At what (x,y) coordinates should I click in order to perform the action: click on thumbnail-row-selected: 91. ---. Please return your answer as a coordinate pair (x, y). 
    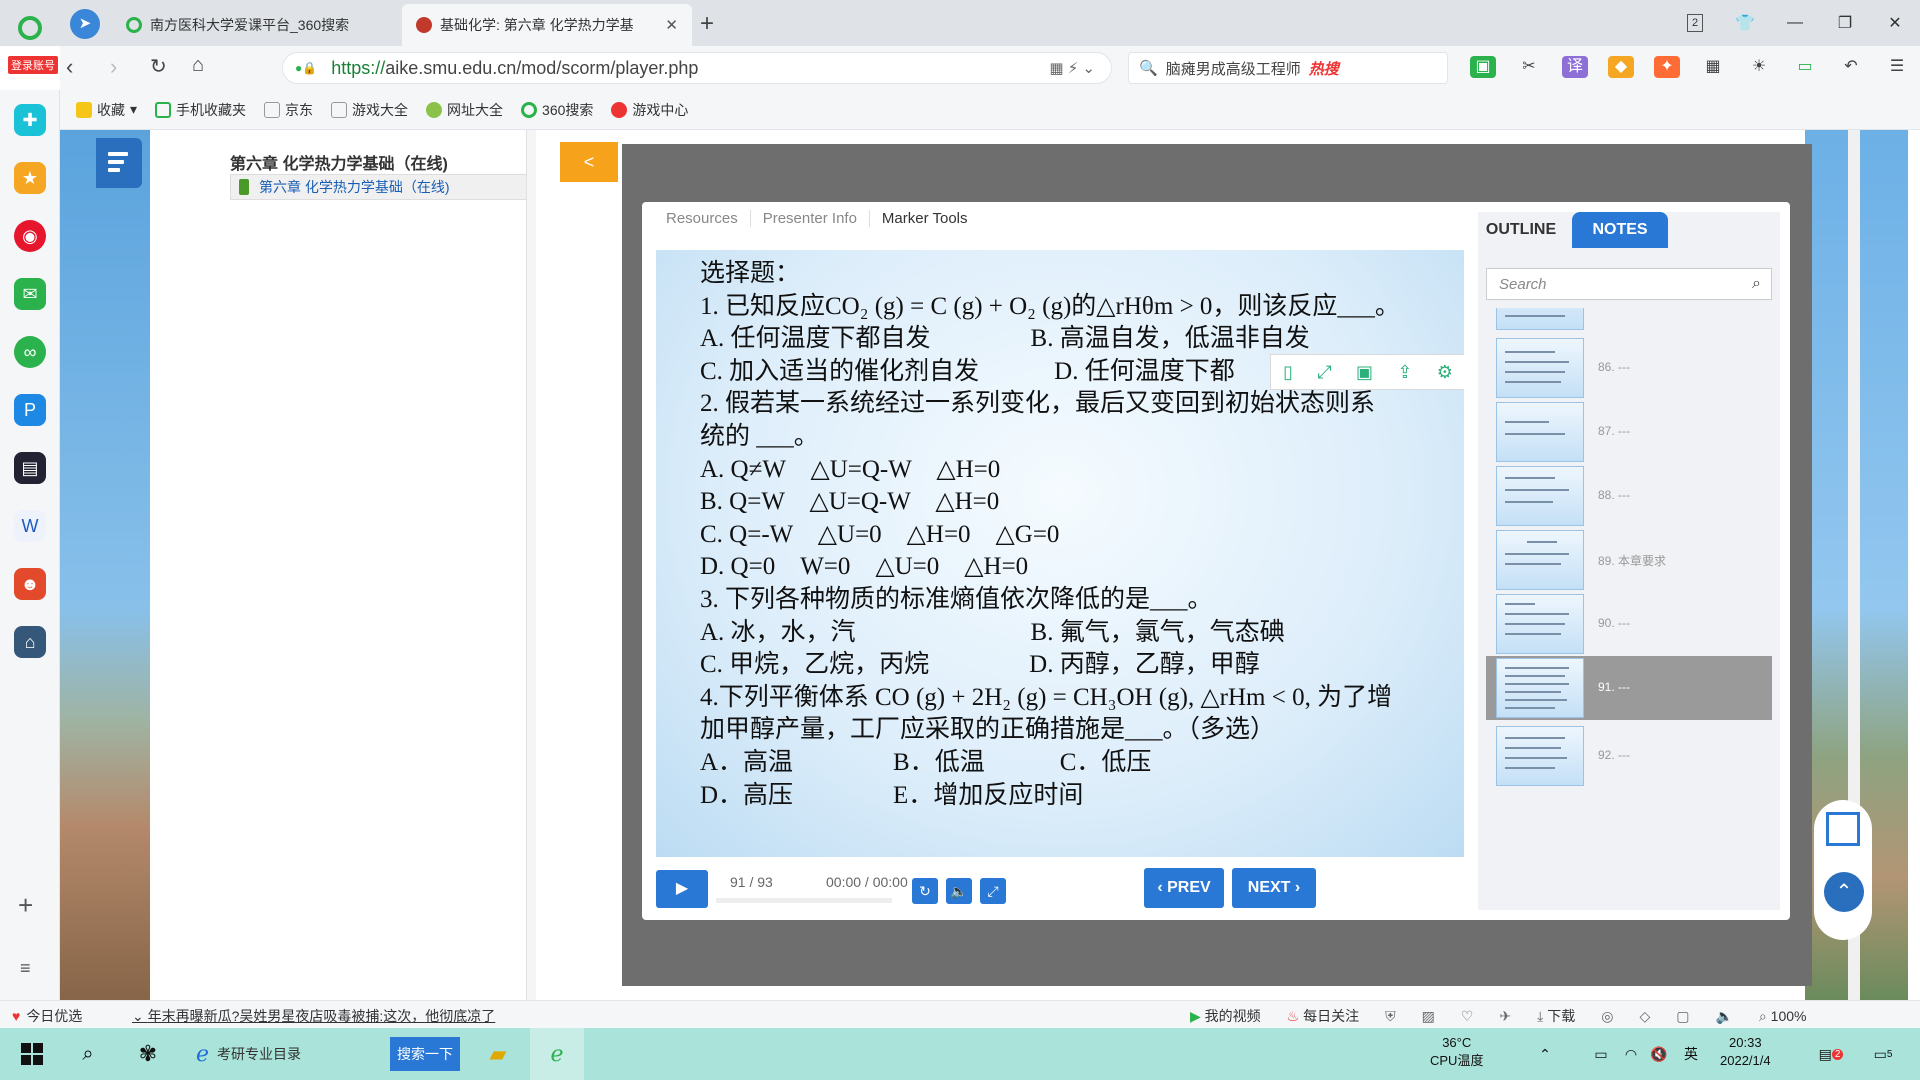
    Looking at the image, I should click on (1629, 688).